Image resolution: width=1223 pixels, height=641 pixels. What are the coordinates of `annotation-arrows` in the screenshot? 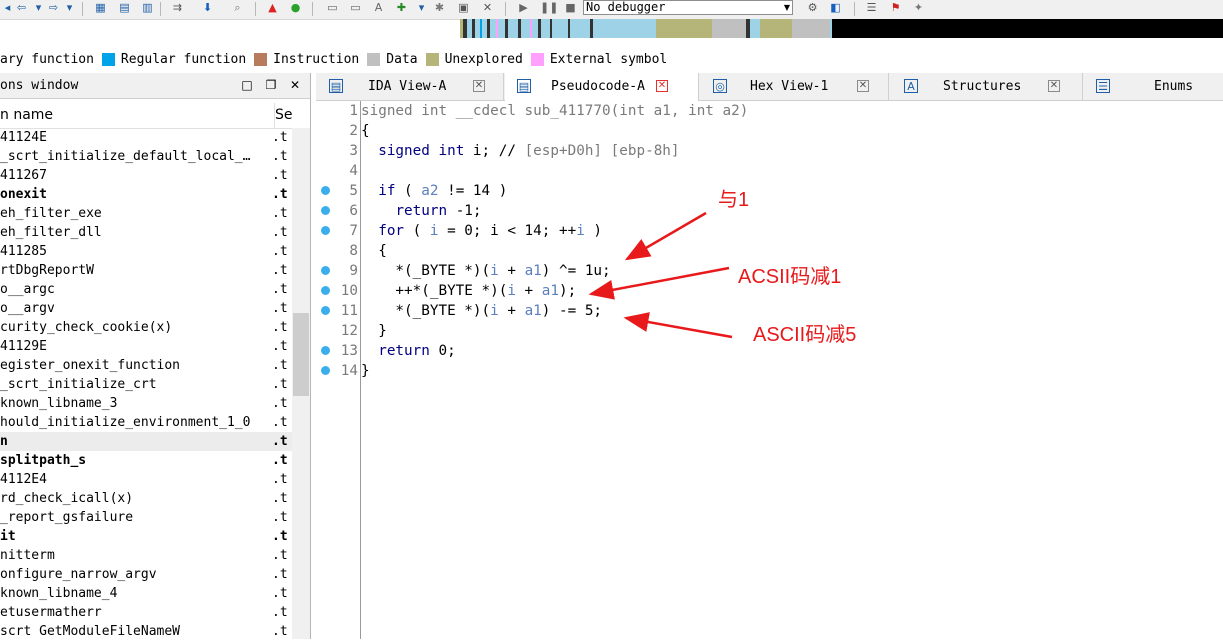 It's located at (660, 275).